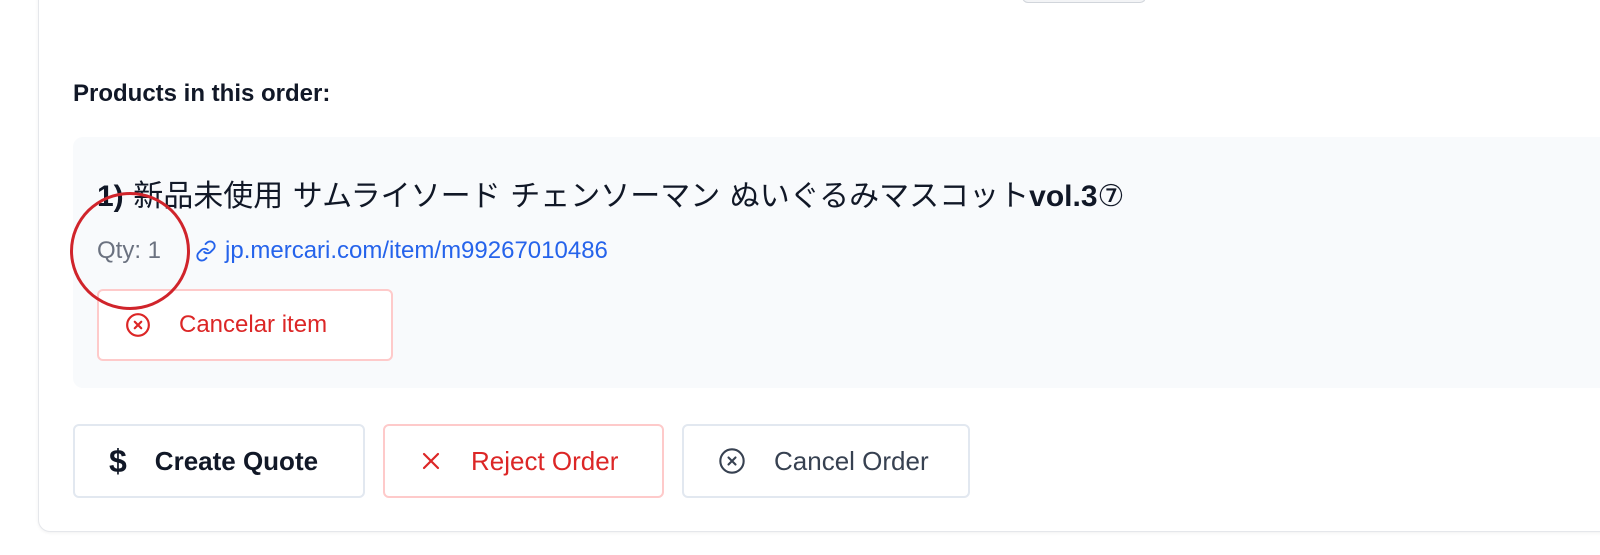 Image resolution: width=1600 pixels, height=555 pixels. What do you see at coordinates (416, 250) in the screenshot?
I see `product-link-text: jp.mercari.com/item/m99267010486` at bounding box center [416, 250].